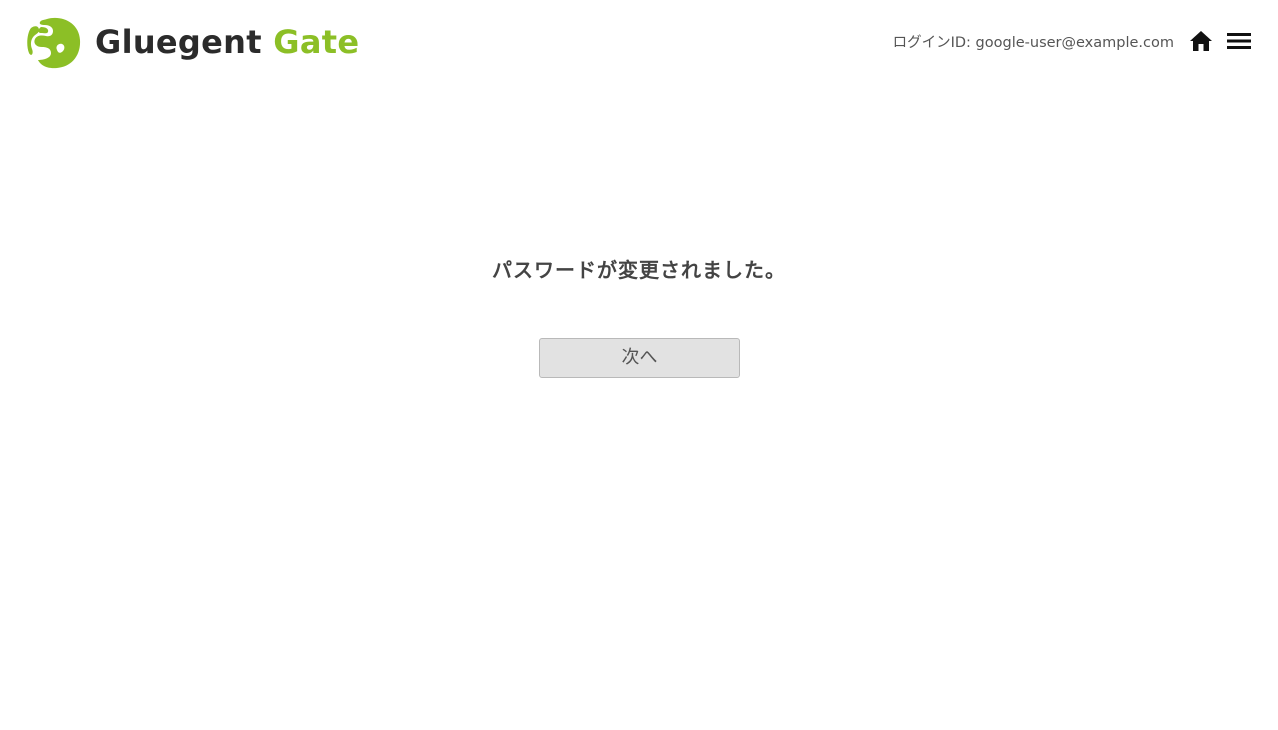  I want to click on logo-word-gluegent: Gluegent, so click(178, 42).